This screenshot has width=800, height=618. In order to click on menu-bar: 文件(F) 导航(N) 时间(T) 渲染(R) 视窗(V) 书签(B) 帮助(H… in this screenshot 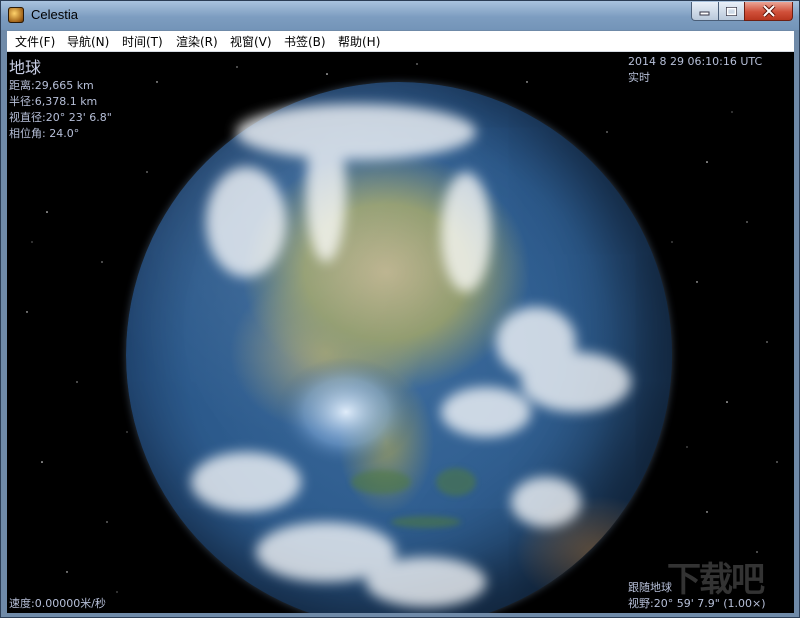, I will do `click(400, 41)`.